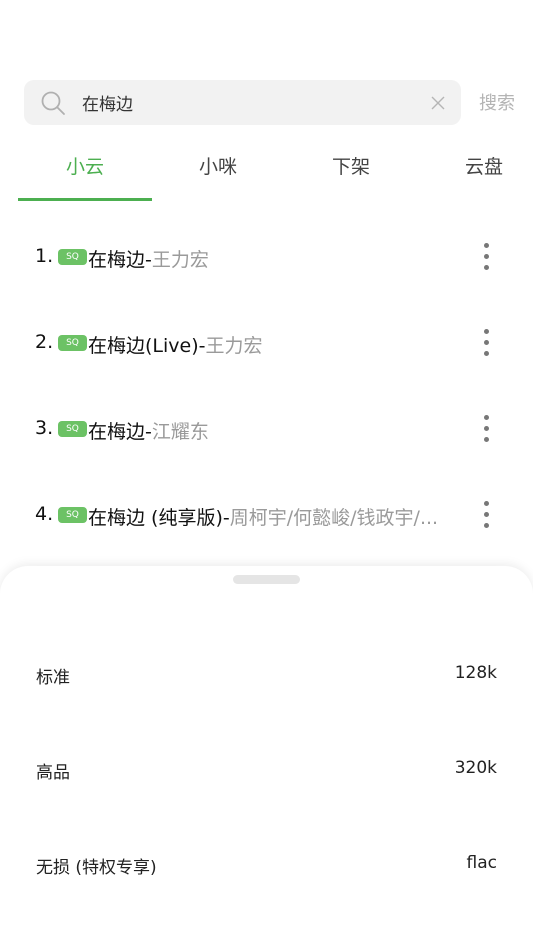 The width and height of the screenshot is (533, 947). What do you see at coordinates (247, 102) in the screenshot?
I see `search-input` at bounding box center [247, 102].